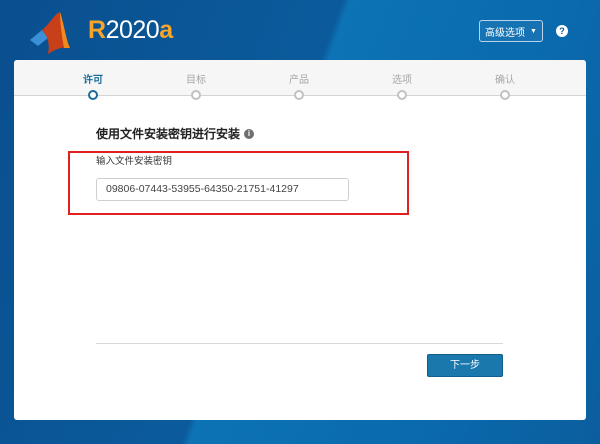 The width and height of the screenshot is (600, 444). What do you see at coordinates (93, 80) in the screenshot?
I see `step-0-label: 许可` at bounding box center [93, 80].